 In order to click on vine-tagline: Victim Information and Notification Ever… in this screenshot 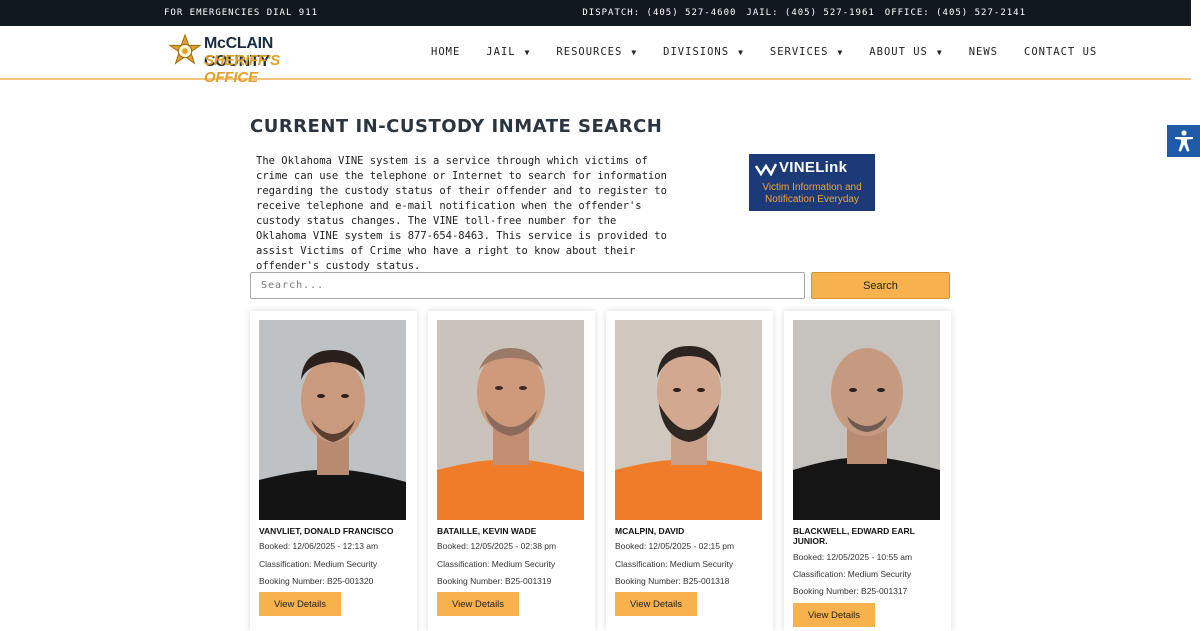, I will do `click(812, 193)`.